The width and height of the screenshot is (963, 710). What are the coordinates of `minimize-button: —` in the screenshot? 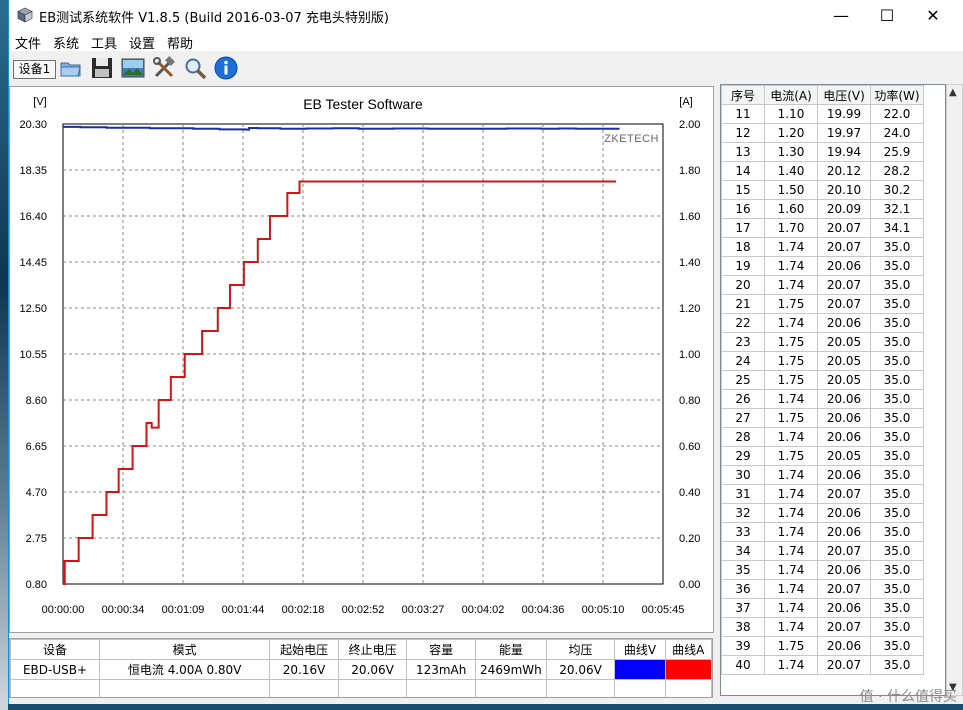 It's located at (841, 15).